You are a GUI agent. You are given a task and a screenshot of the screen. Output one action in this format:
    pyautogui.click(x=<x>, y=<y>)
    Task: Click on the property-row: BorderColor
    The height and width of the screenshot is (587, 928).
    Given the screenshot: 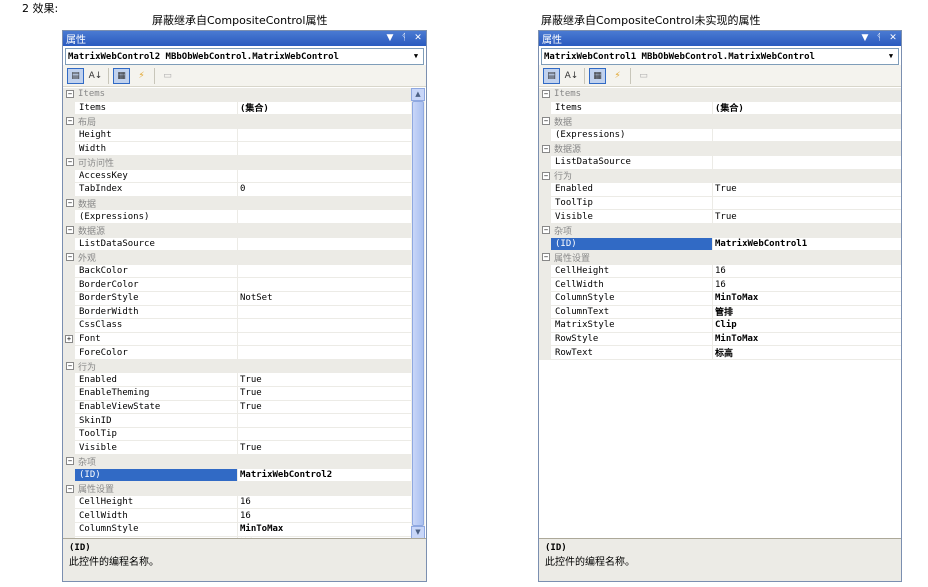 What is the action you would take?
    pyautogui.click(x=237, y=285)
    